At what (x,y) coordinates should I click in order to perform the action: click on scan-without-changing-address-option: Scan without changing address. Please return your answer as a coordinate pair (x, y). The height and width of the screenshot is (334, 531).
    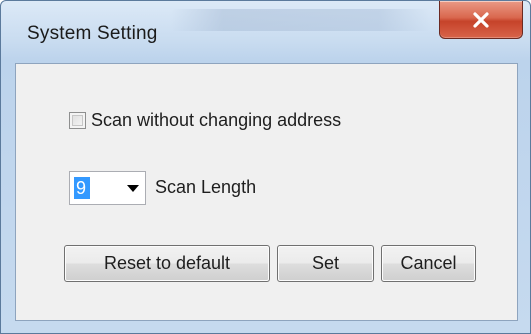
    Looking at the image, I should click on (205, 120).